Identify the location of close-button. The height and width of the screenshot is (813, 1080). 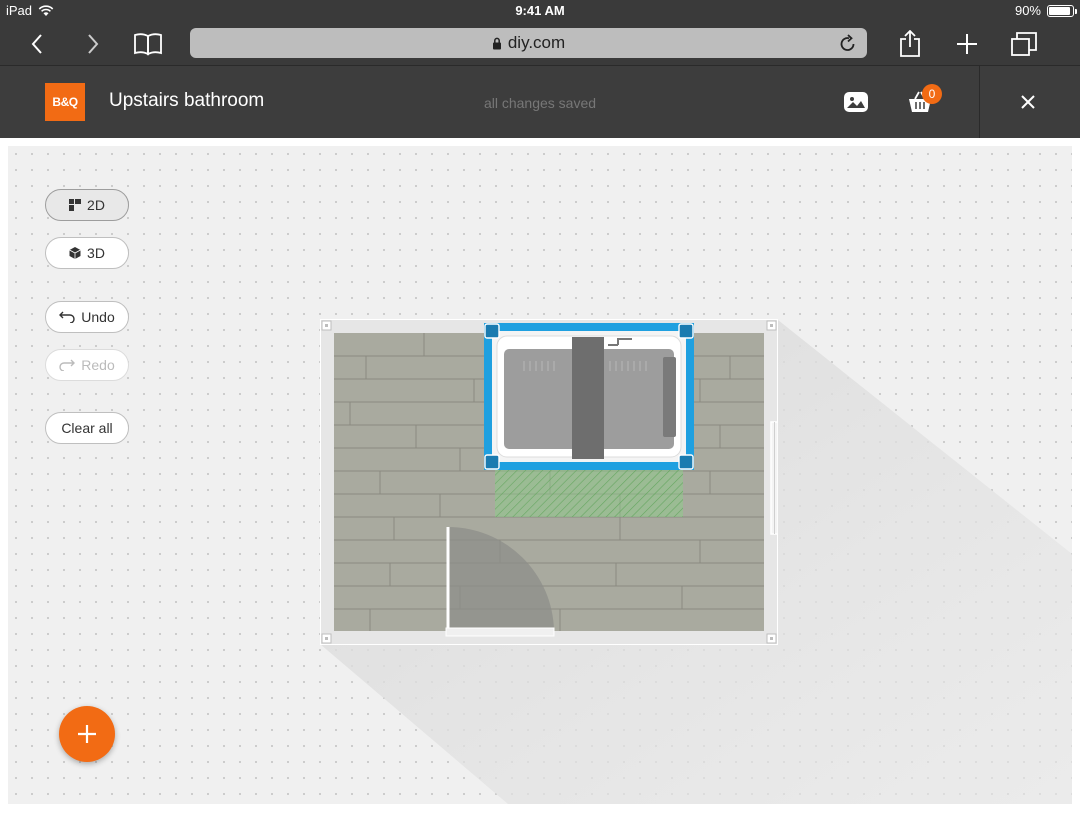
(1028, 102).